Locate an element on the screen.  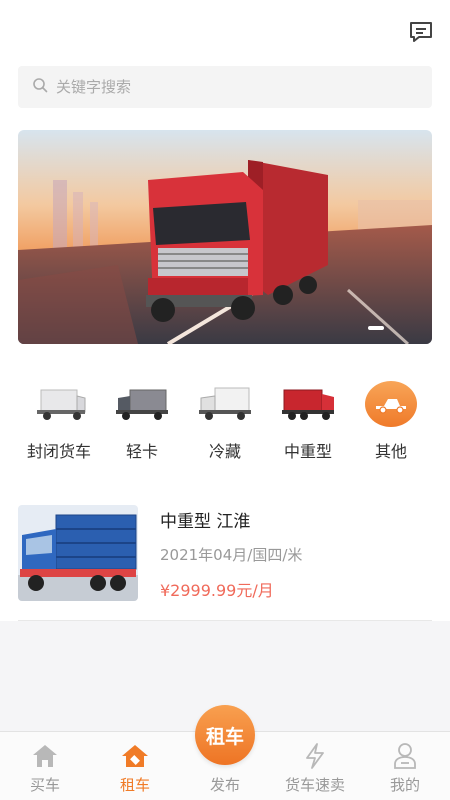
tab-rent: 租车 is located at coordinates (135, 766).